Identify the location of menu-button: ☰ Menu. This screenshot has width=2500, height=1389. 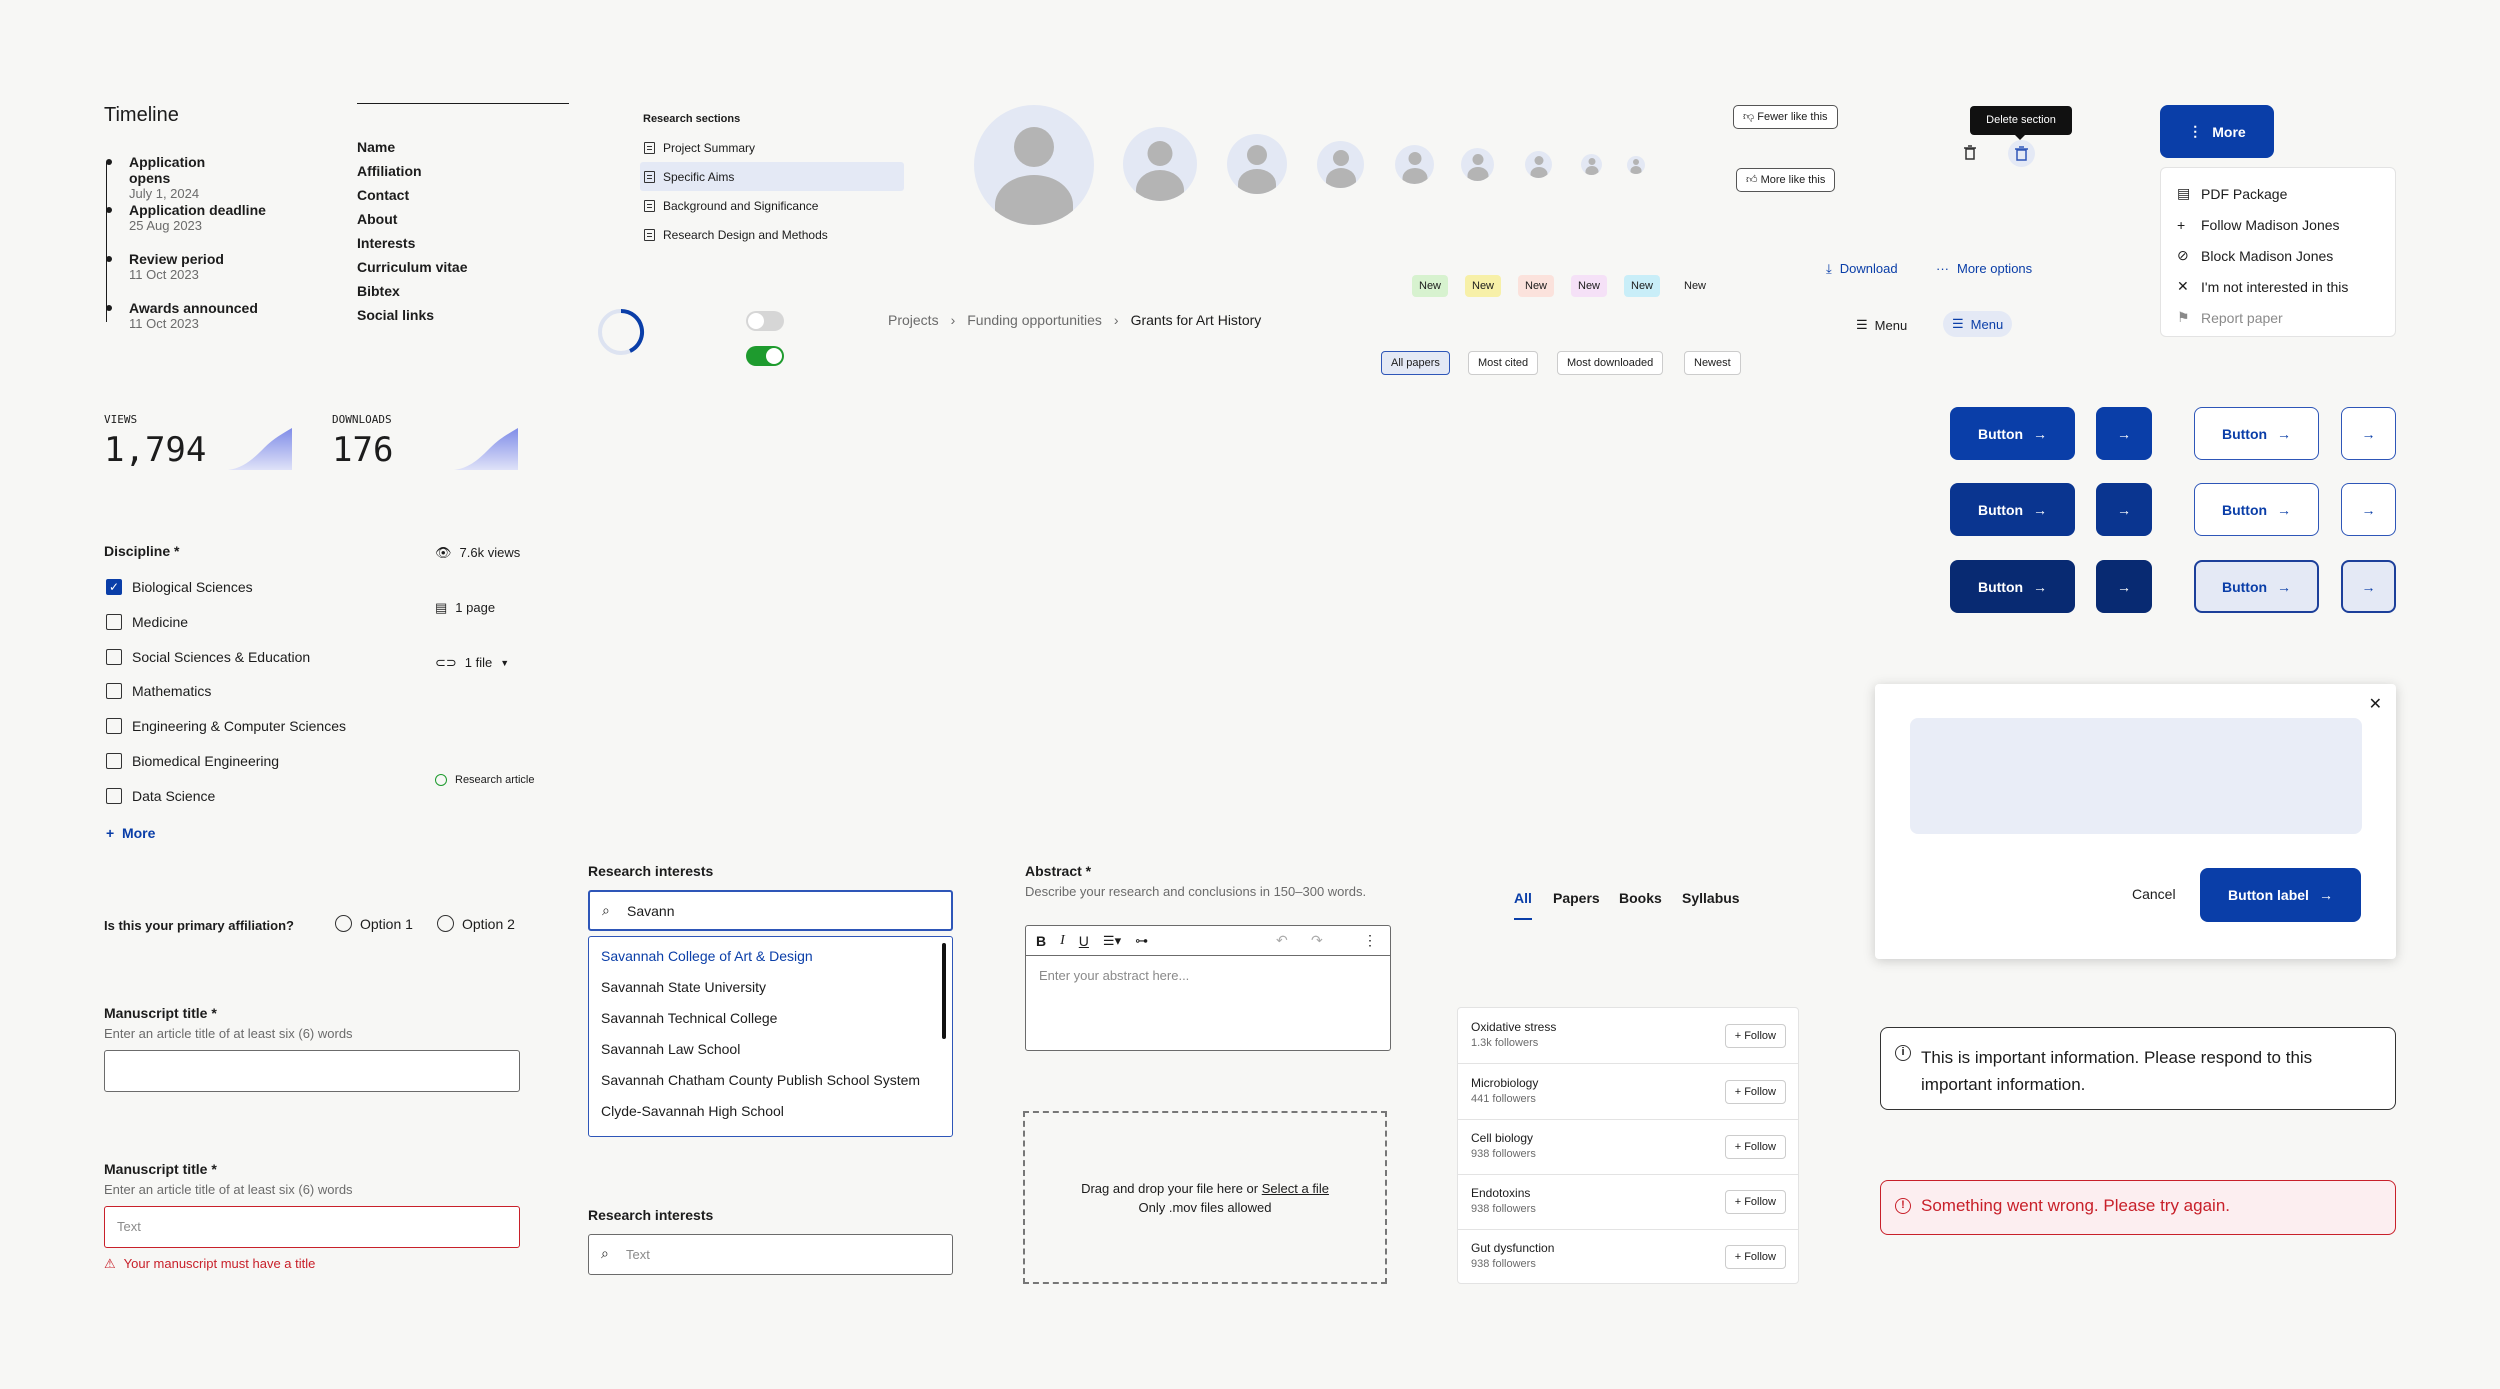
(1881, 325).